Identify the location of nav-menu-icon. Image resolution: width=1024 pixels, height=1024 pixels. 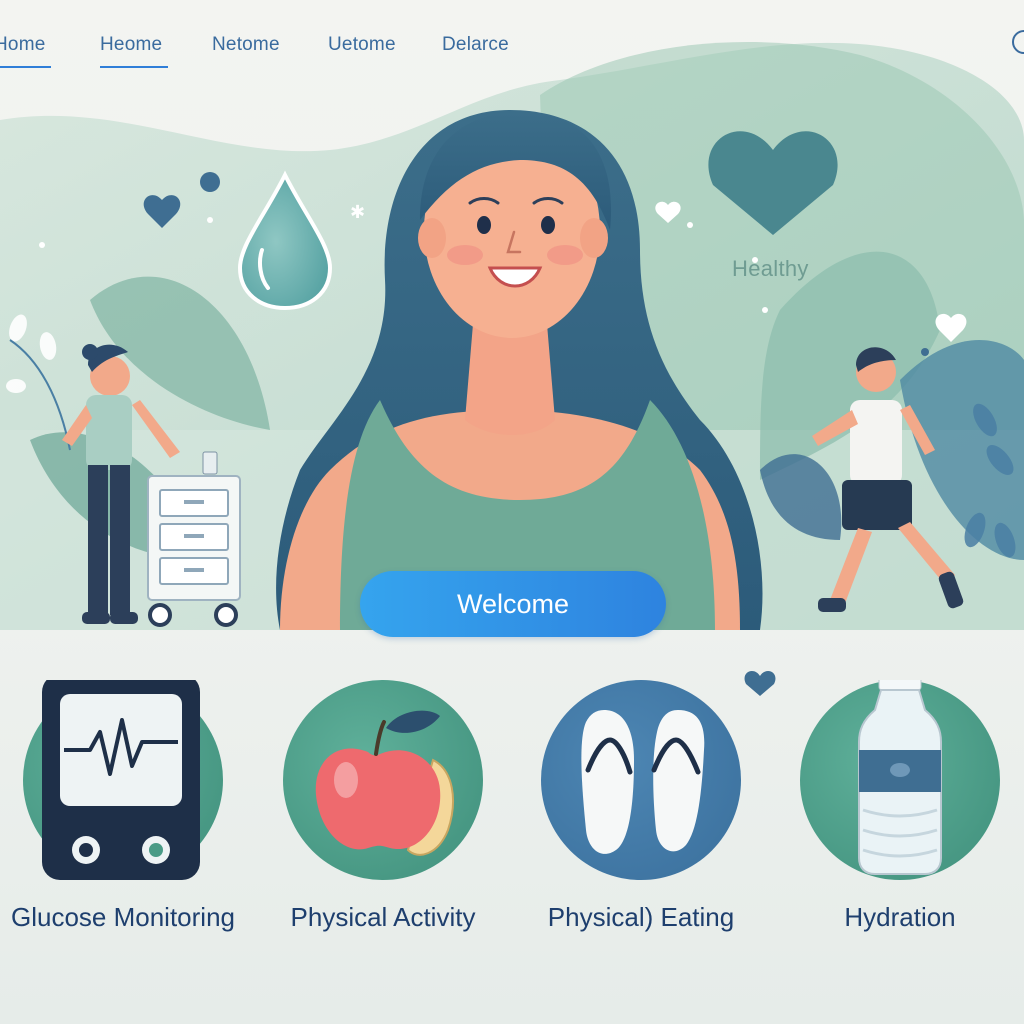
(1018, 42).